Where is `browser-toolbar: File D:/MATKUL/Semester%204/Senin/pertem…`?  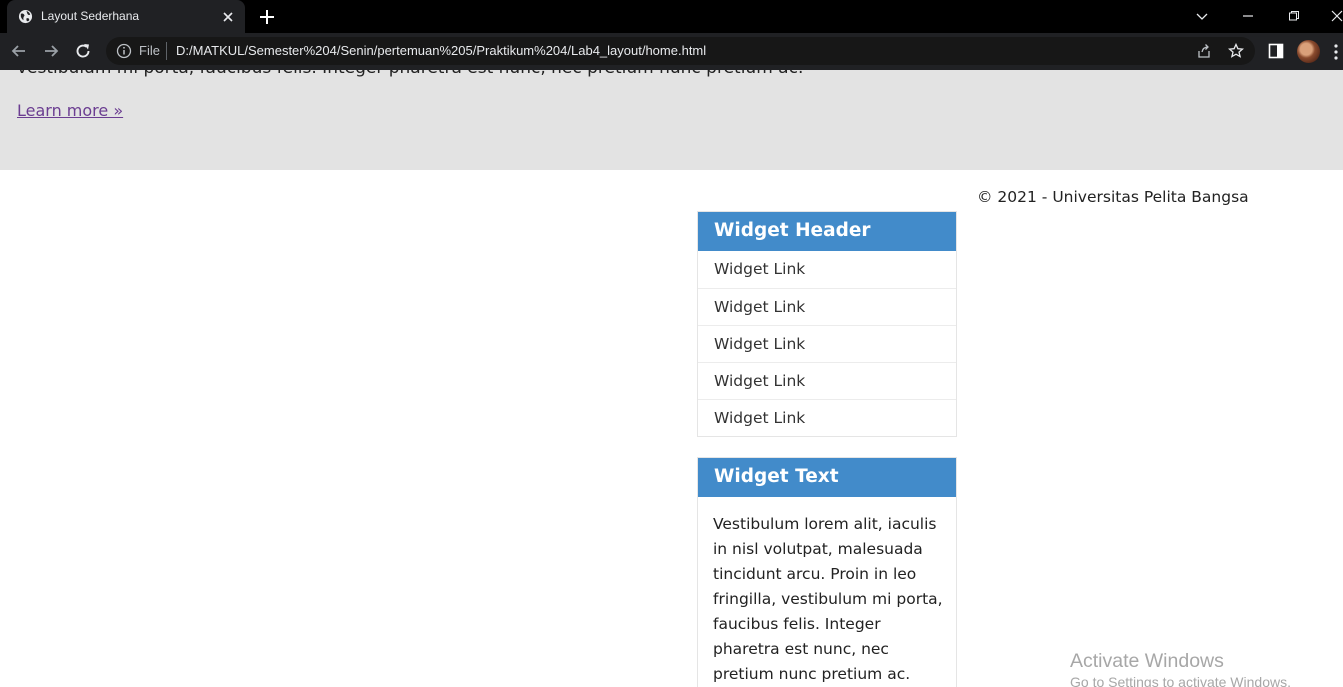 browser-toolbar: File D:/MATKUL/Semester%204/Senin/pertem… is located at coordinates (671, 51).